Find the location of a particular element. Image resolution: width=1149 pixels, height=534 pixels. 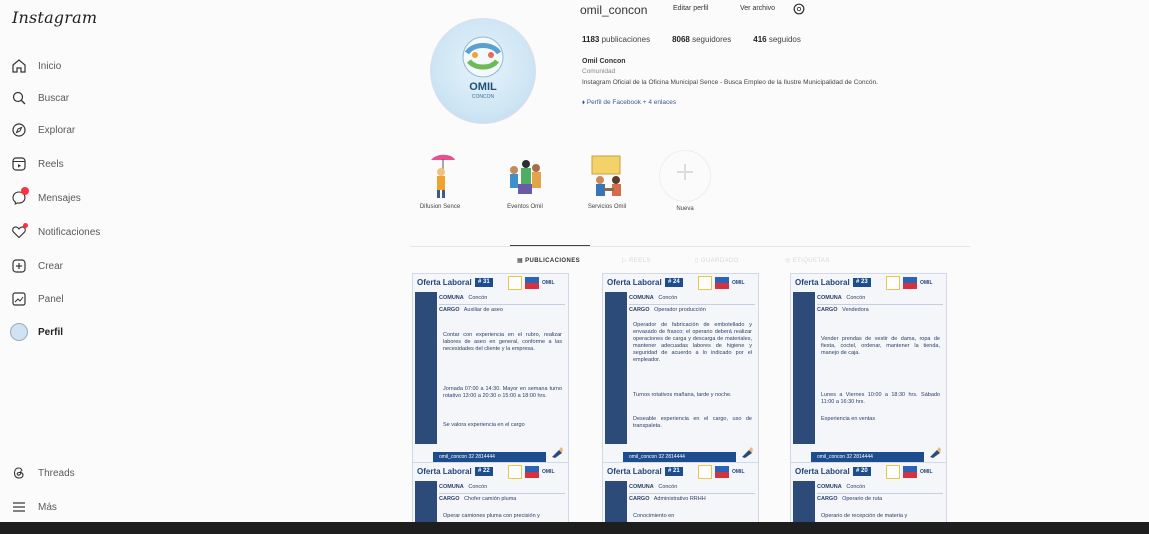

compass-icon is located at coordinates (19, 130).